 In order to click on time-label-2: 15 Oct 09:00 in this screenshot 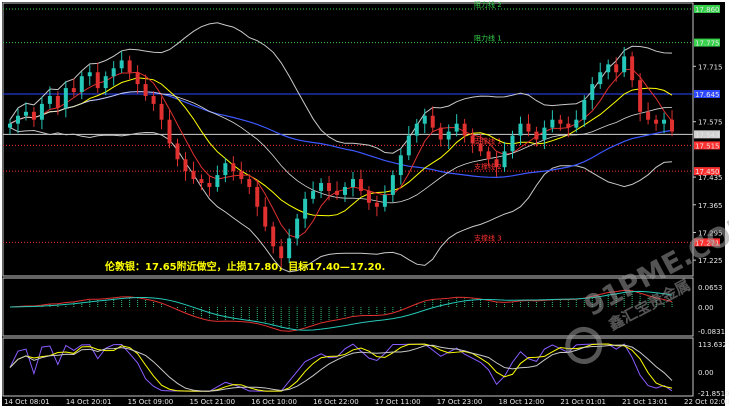, I will do `click(151, 402)`.